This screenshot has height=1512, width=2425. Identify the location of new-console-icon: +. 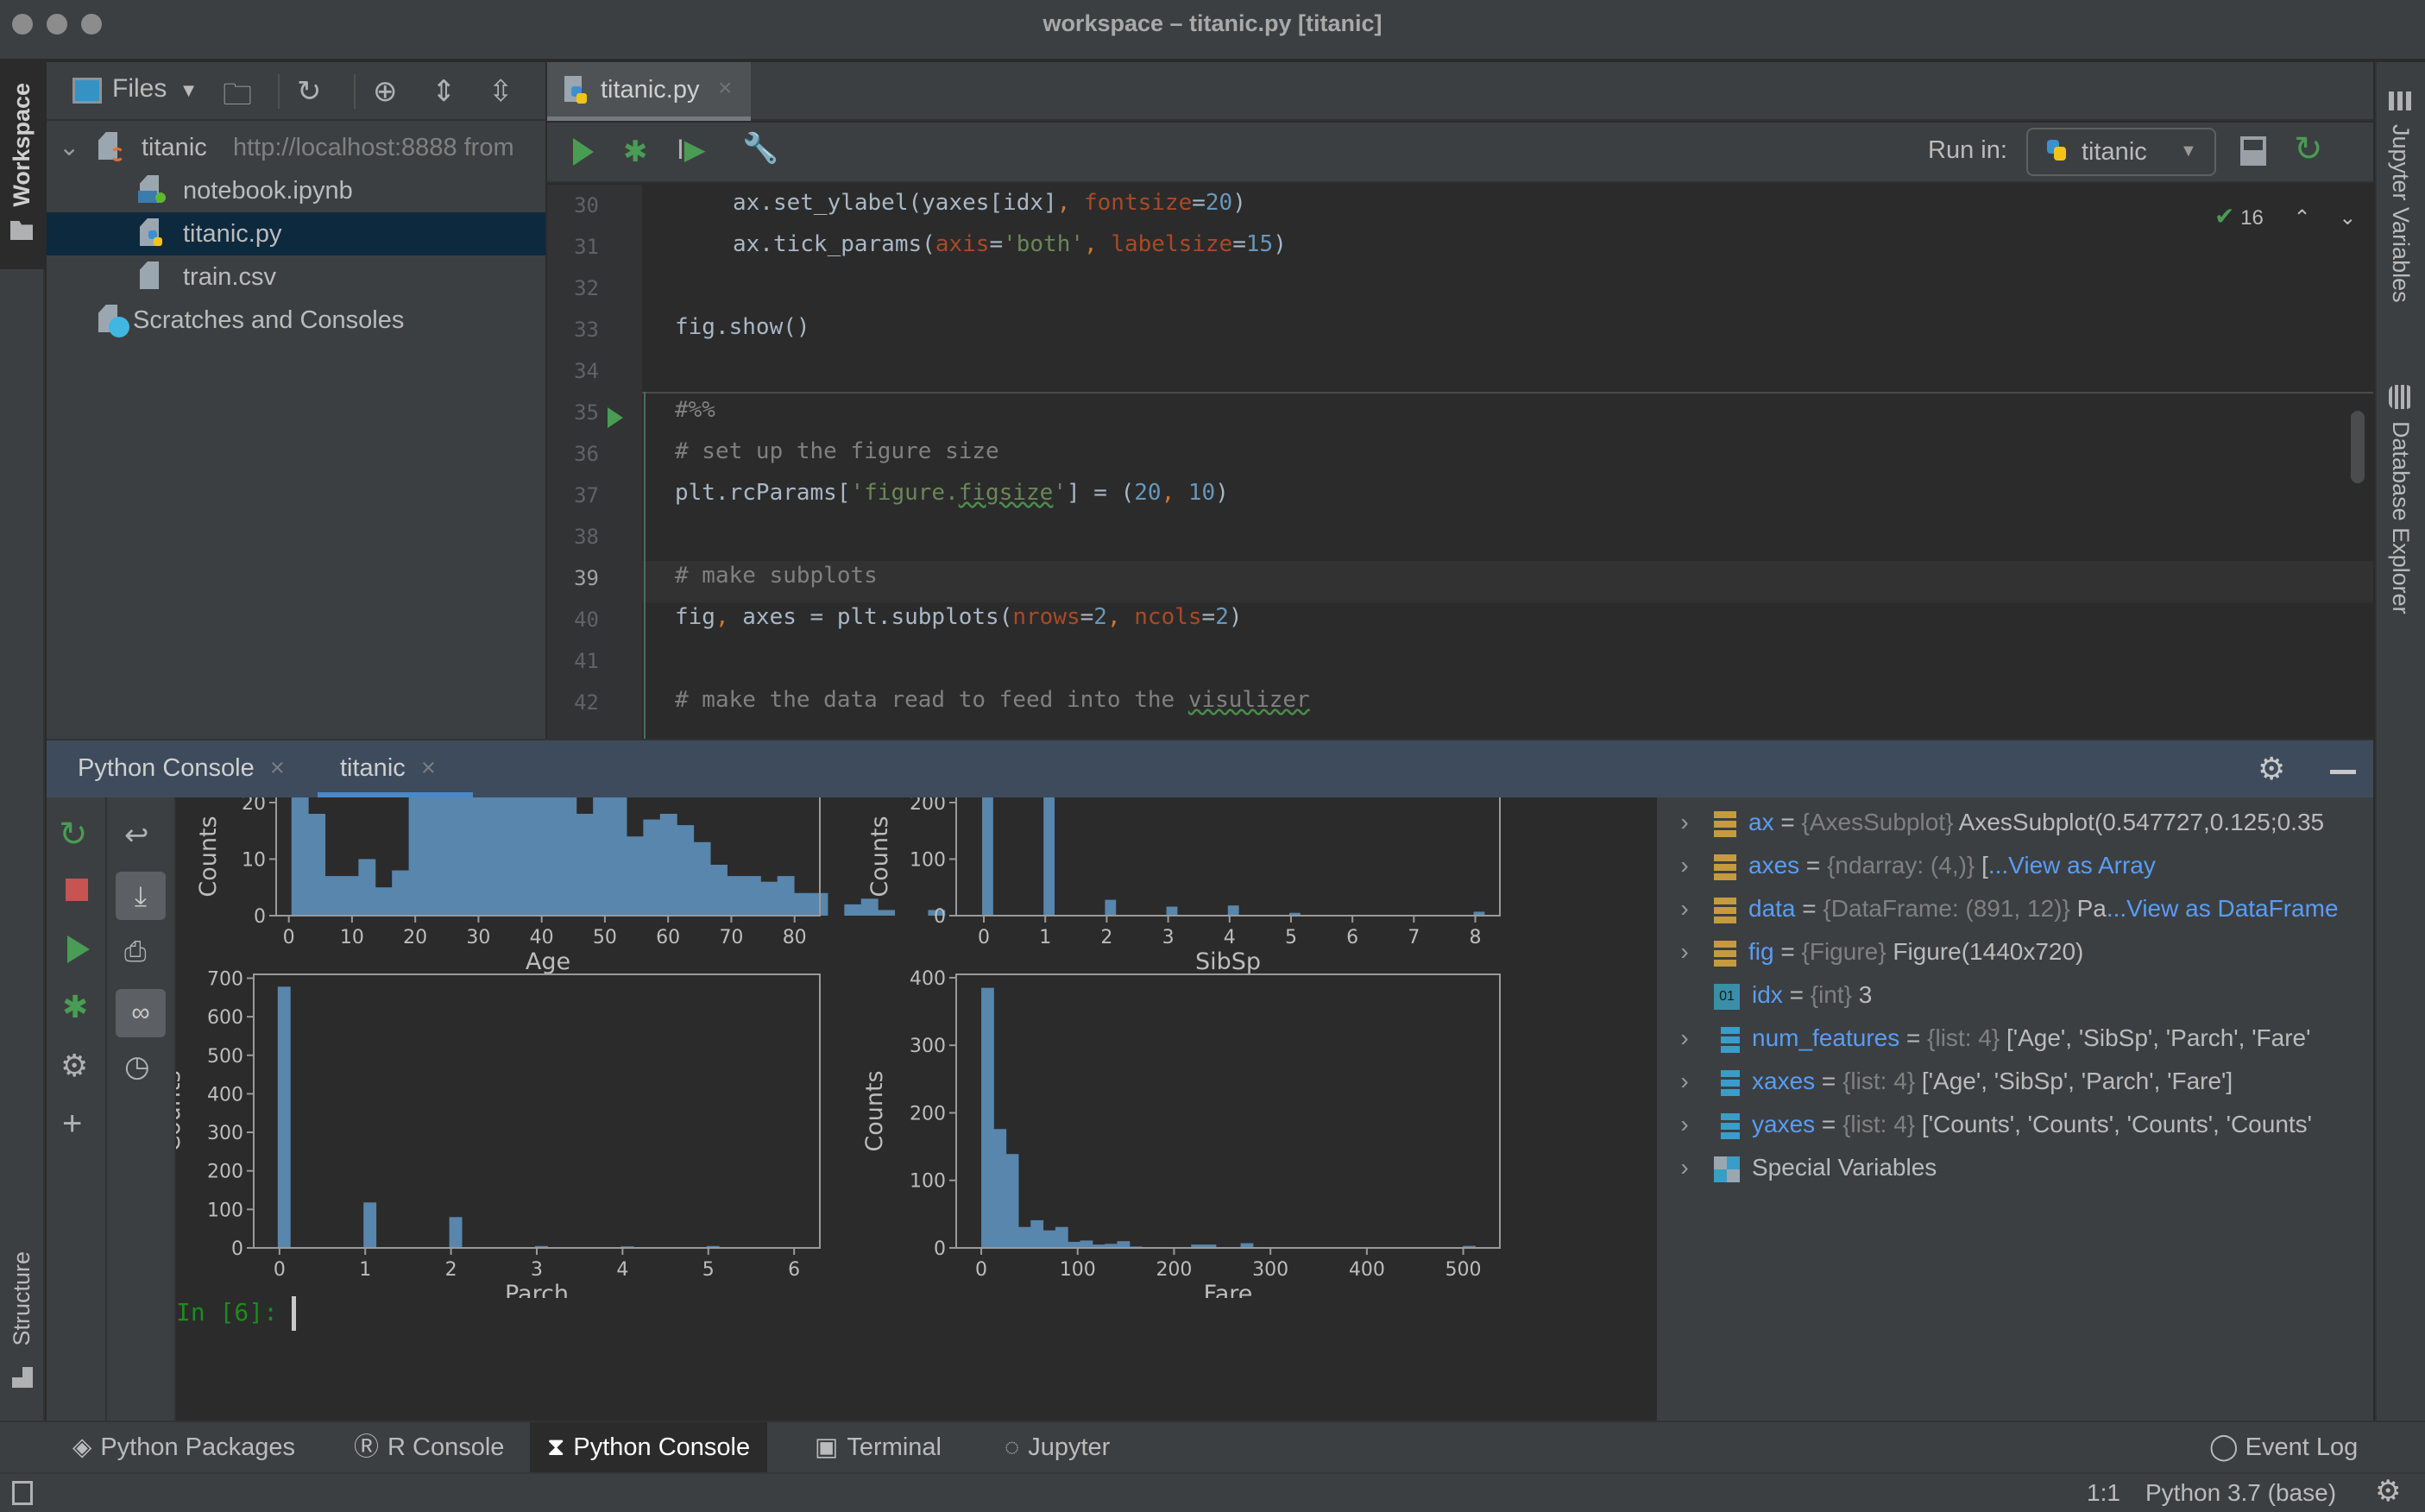
(72, 1124).